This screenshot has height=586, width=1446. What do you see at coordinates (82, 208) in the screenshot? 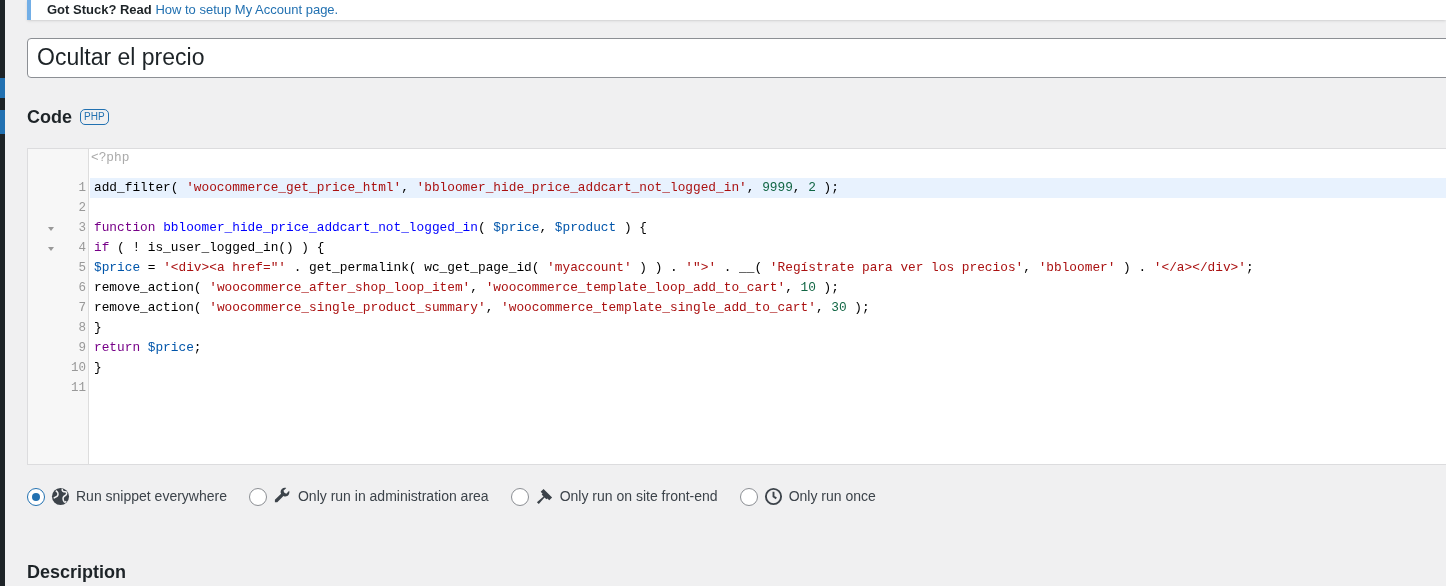
I see `line-number: 2` at bounding box center [82, 208].